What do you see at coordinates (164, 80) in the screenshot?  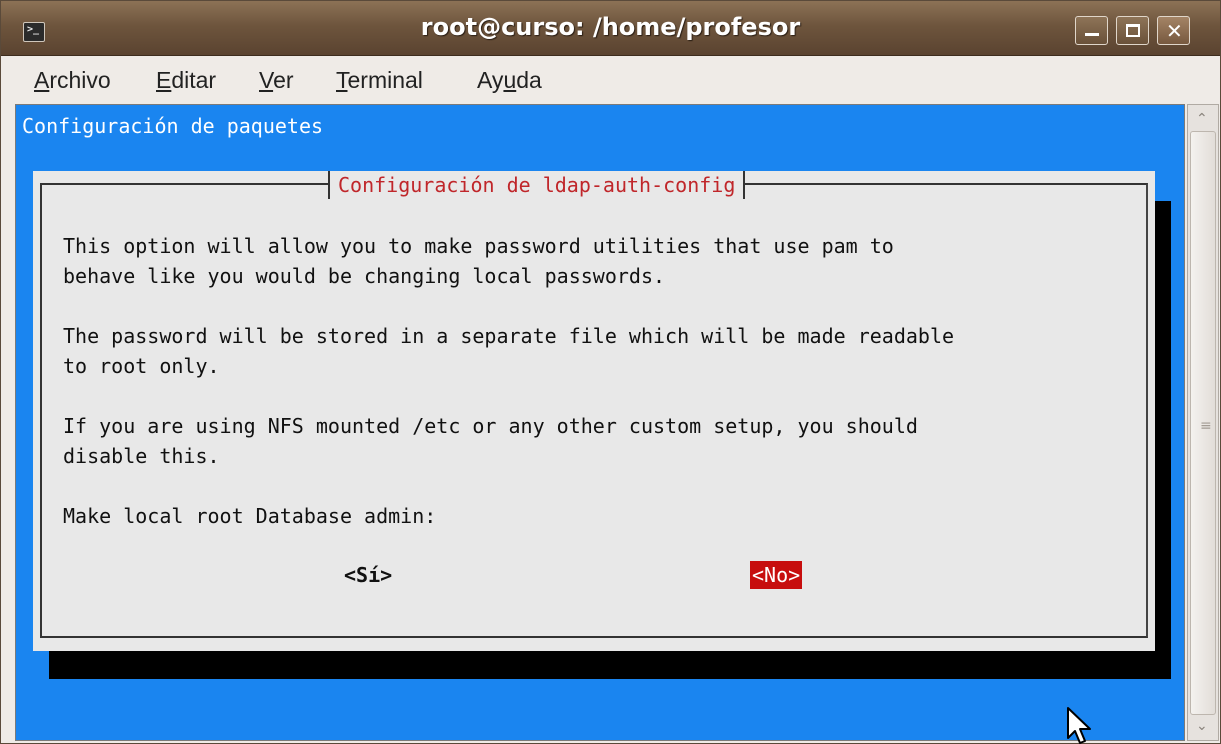 I see `menu-editar-mnemonic: E` at bounding box center [164, 80].